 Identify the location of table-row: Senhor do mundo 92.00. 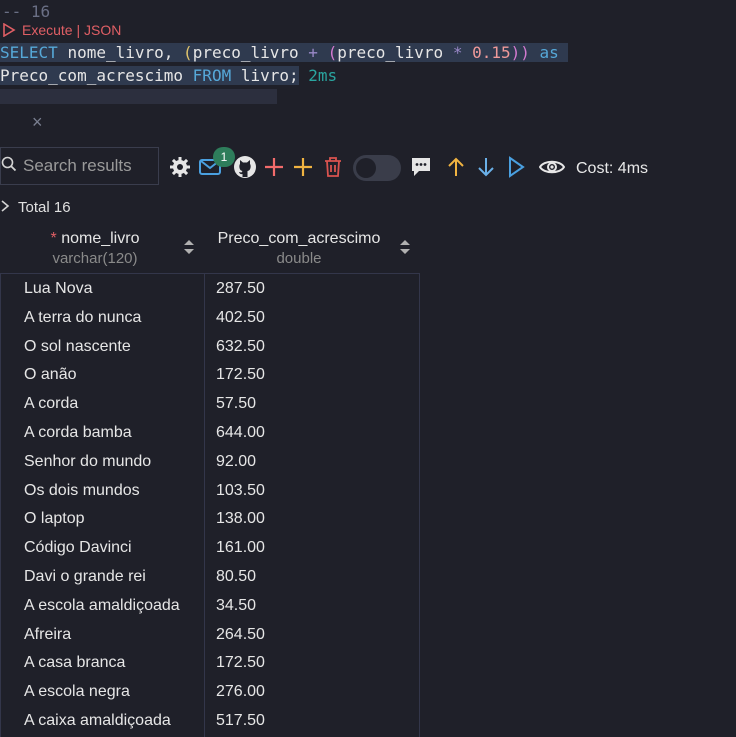
(211, 461).